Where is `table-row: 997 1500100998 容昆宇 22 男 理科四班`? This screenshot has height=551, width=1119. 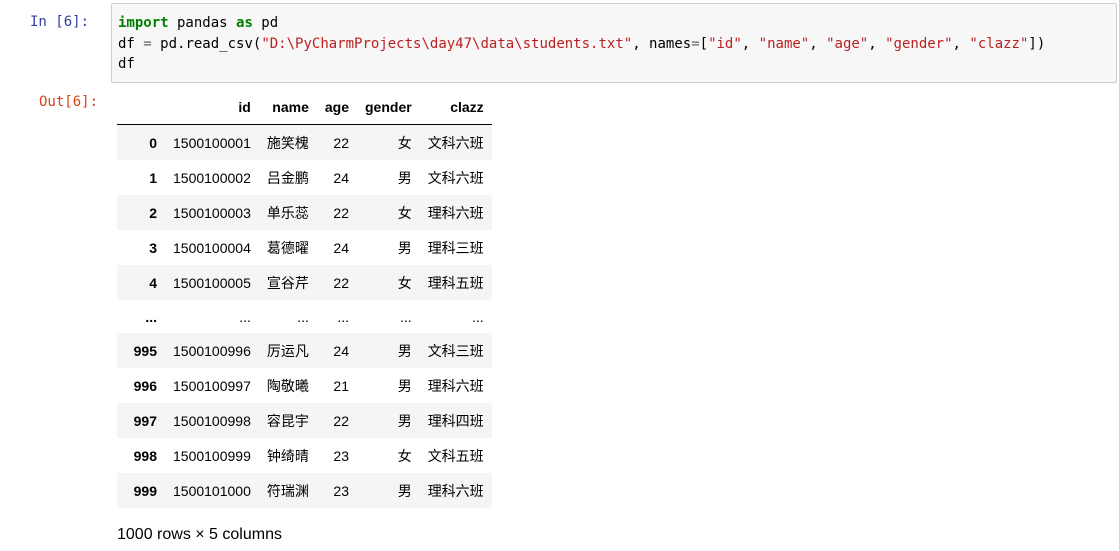
table-row: 997 1500100998 容昆宇 22 男 理科四班 is located at coordinates (304, 420).